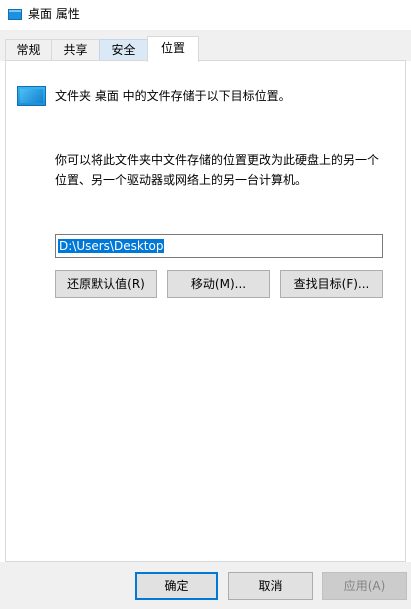 The width and height of the screenshot is (411, 609). What do you see at coordinates (364, 586) in the screenshot?
I see `apply-button: 应用(A)` at bounding box center [364, 586].